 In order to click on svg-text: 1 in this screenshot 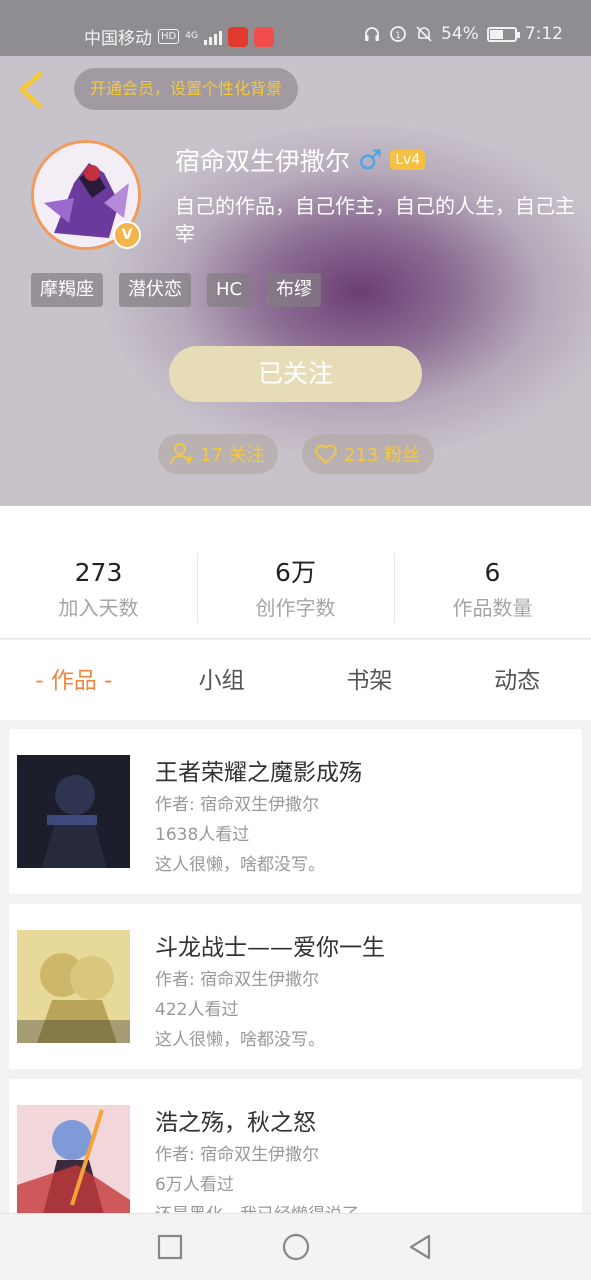, I will do `click(398, 36)`.